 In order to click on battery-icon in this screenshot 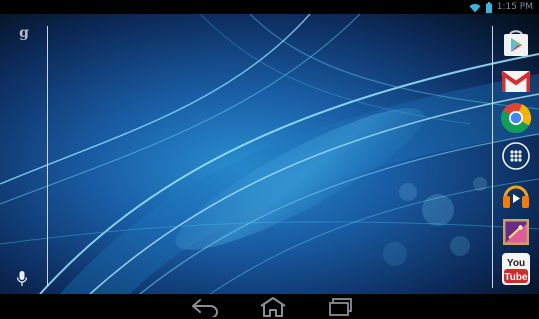, I will do `click(488, 8)`.